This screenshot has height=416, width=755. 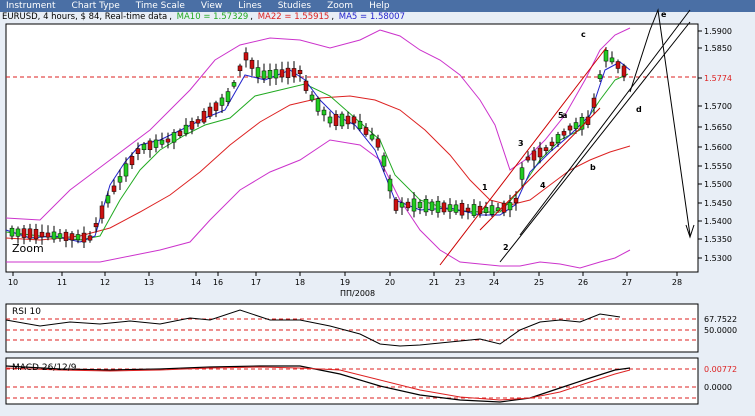 What do you see at coordinates (718, 203) in the screenshot?
I see `price-tick-label: 1.5450` at bounding box center [718, 203].